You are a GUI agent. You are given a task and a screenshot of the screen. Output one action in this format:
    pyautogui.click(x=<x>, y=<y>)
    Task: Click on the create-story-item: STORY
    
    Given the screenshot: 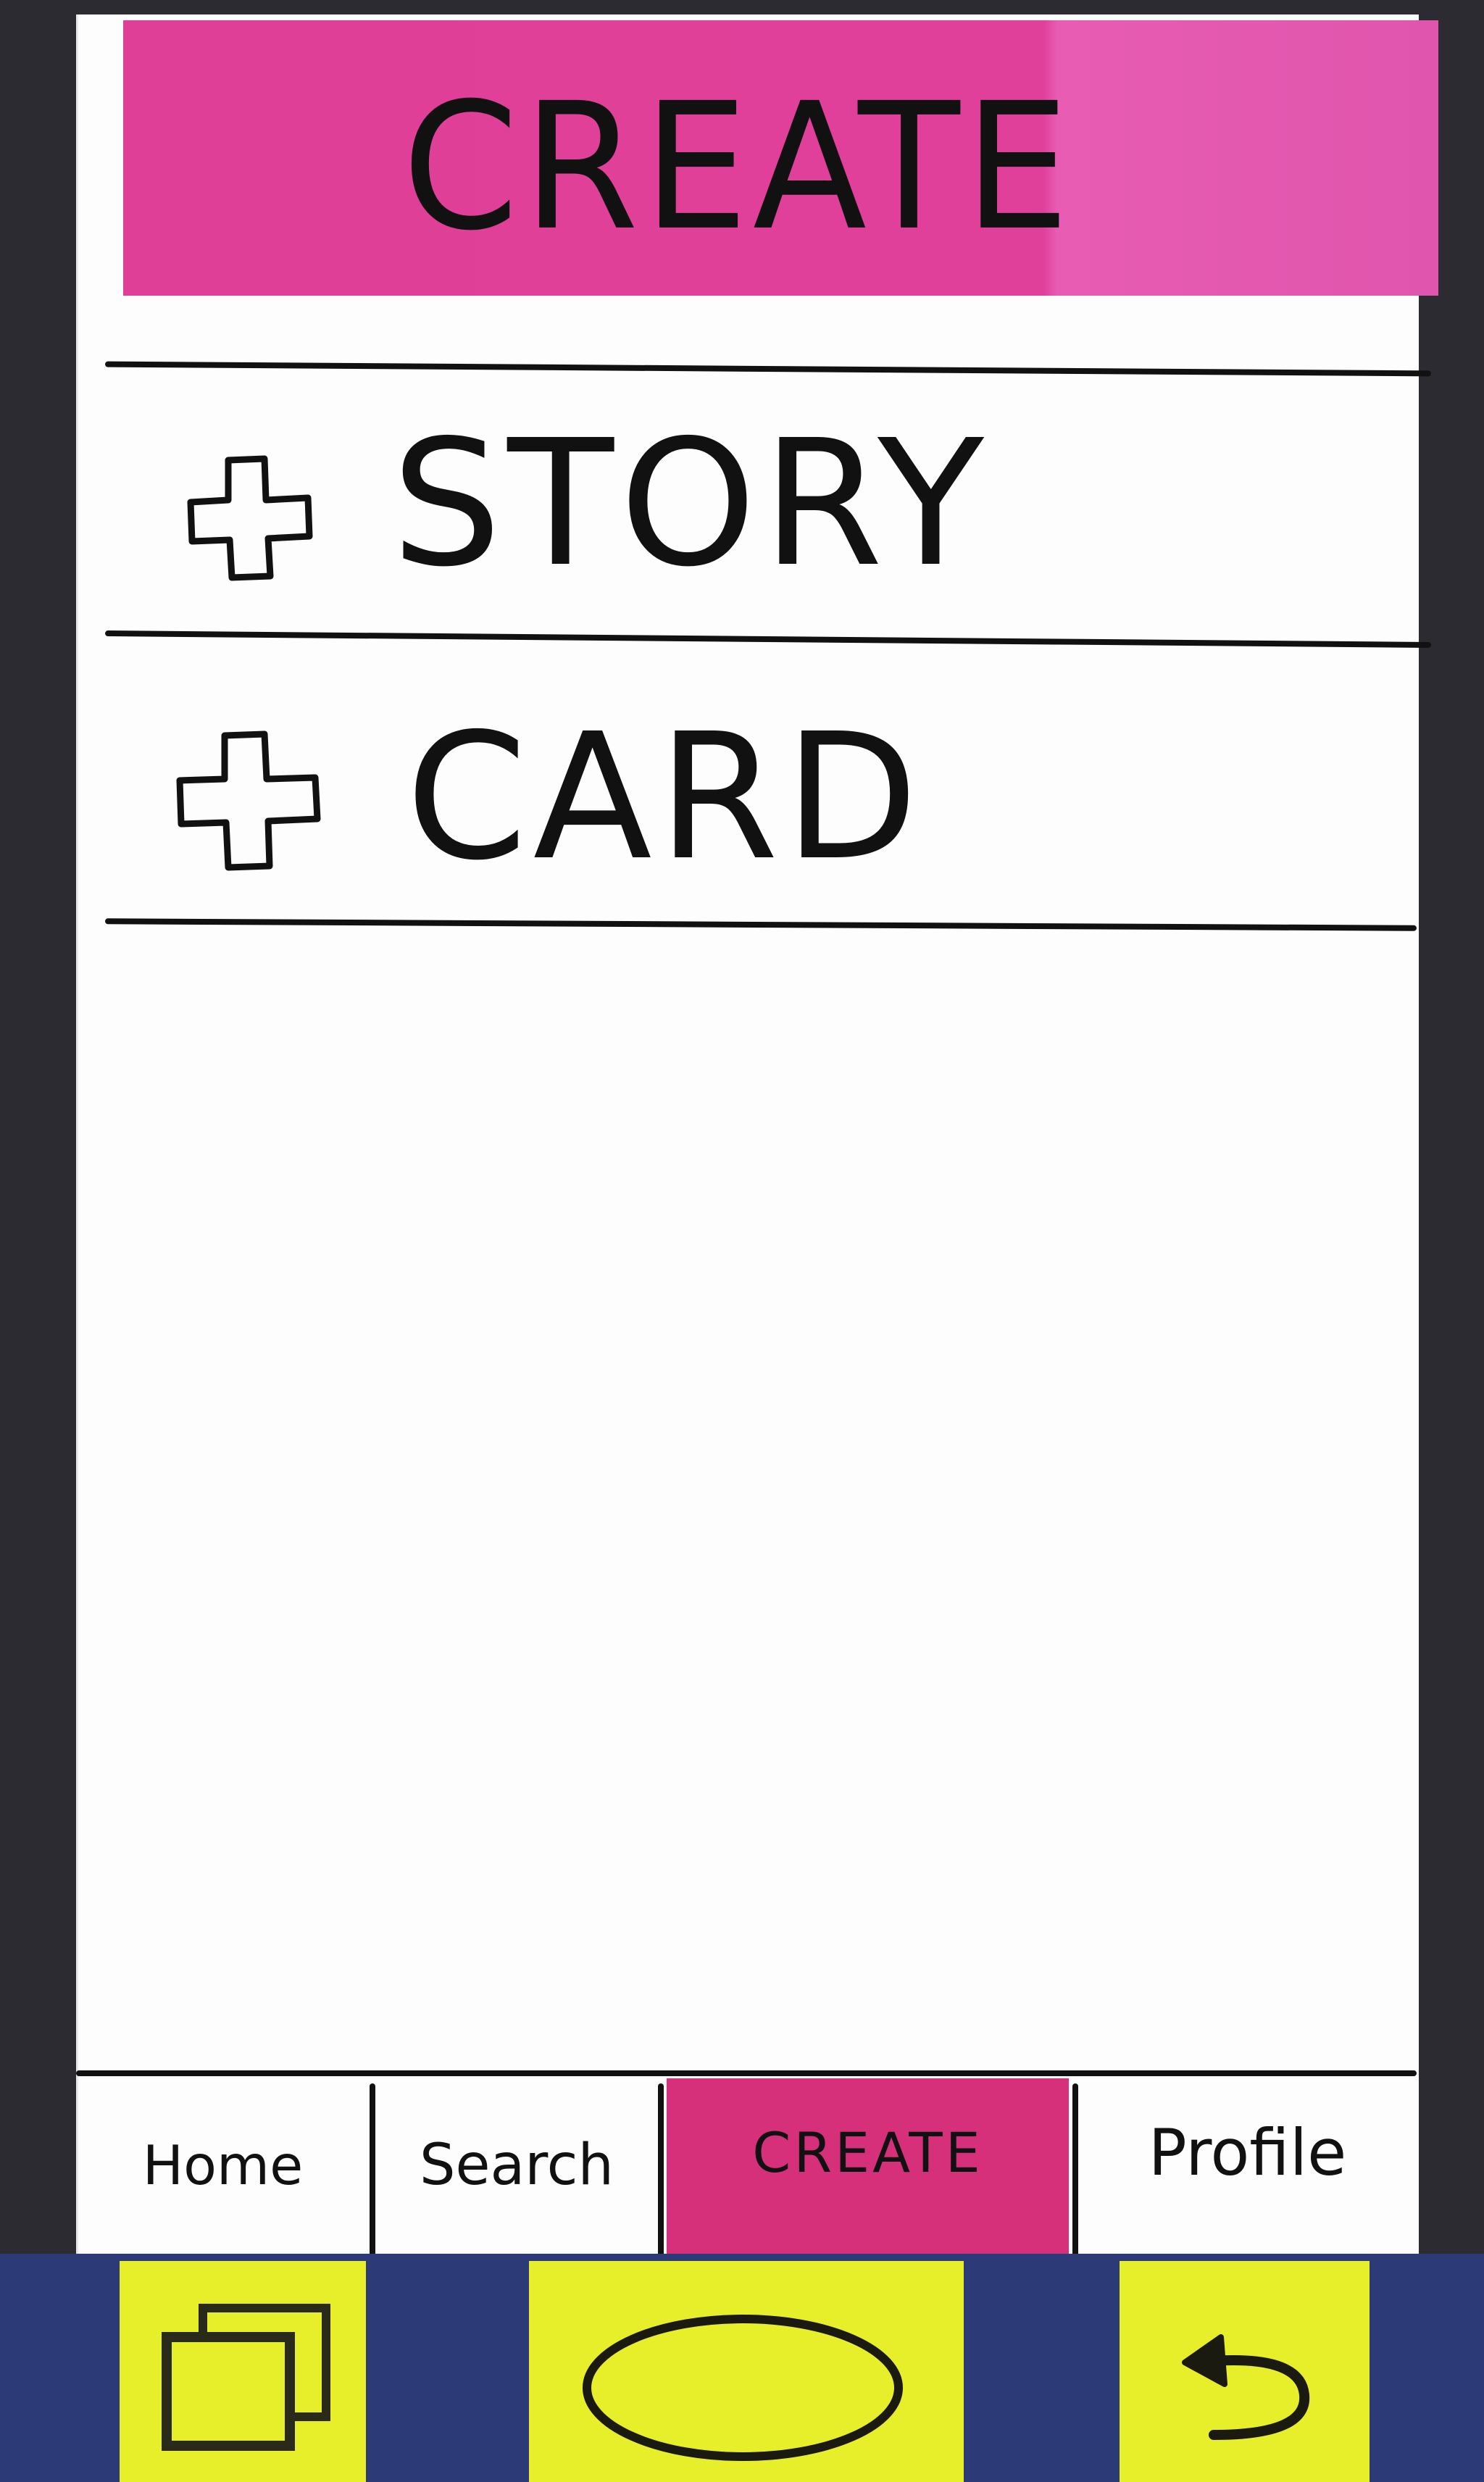 What is the action you would take?
    pyautogui.click(x=753, y=507)
    